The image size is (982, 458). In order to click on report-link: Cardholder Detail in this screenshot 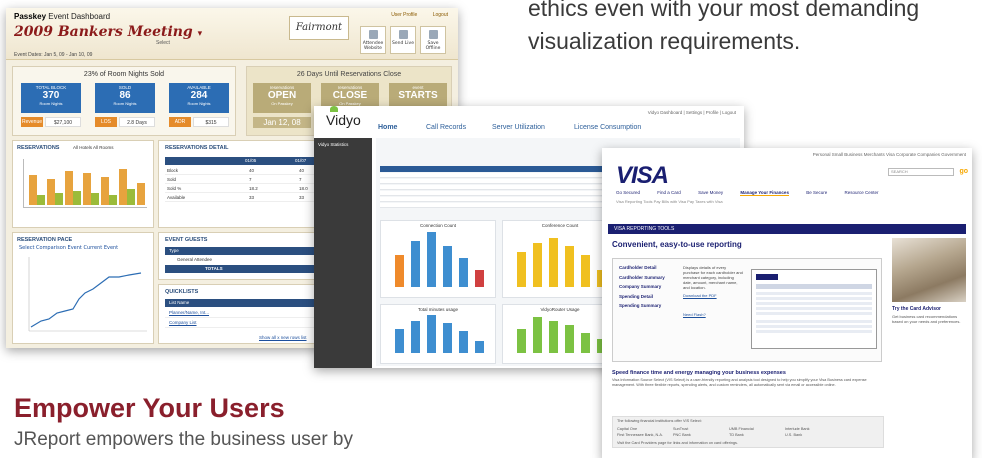, I will do `click(642, 267)`.